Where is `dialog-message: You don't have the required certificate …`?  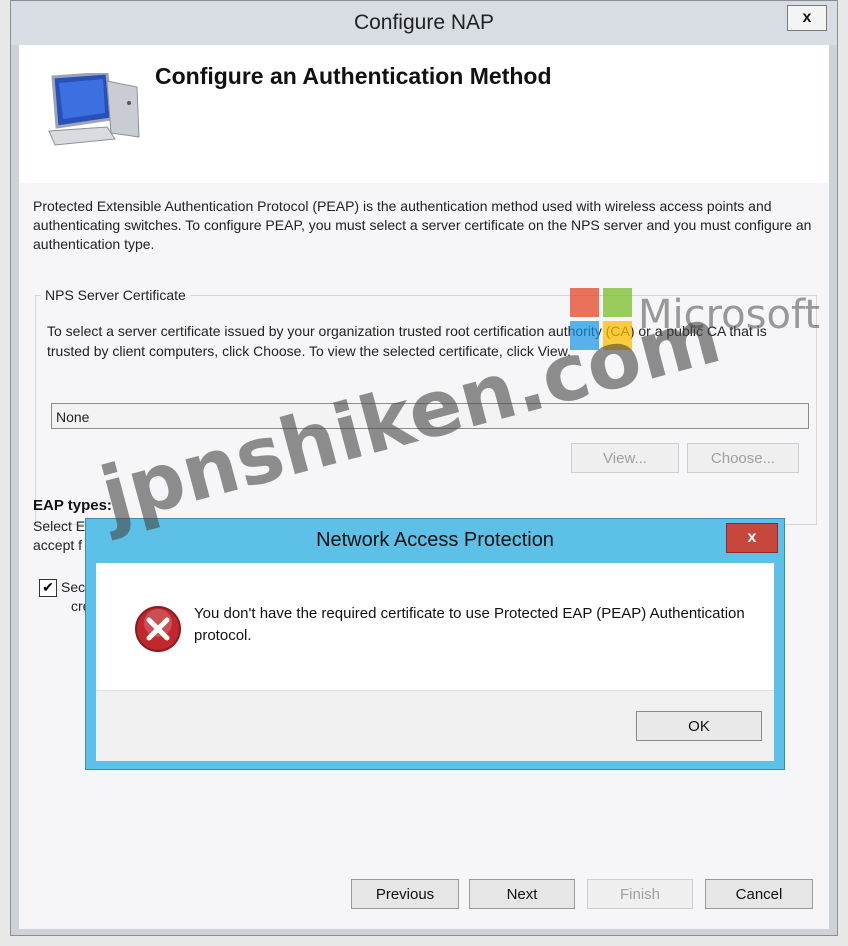 dialog-message: You don't have the required certificate … is located at coordinates (469, 624).